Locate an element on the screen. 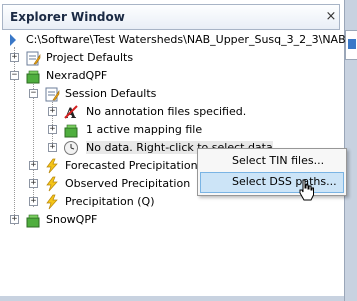 The image size is (357, 301). window-titlebar: Explorer Window × is located at coordinates (171, 17).